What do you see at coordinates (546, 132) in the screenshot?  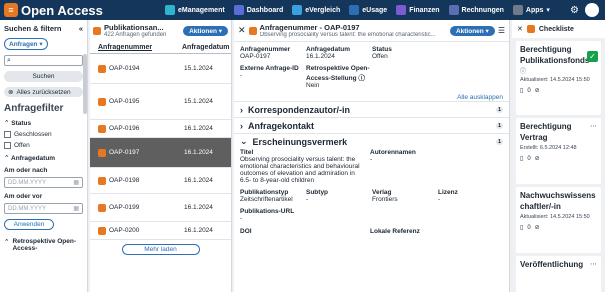 I see `card-title: Berechtigung Vertrag` at bounding box center [546, 132].